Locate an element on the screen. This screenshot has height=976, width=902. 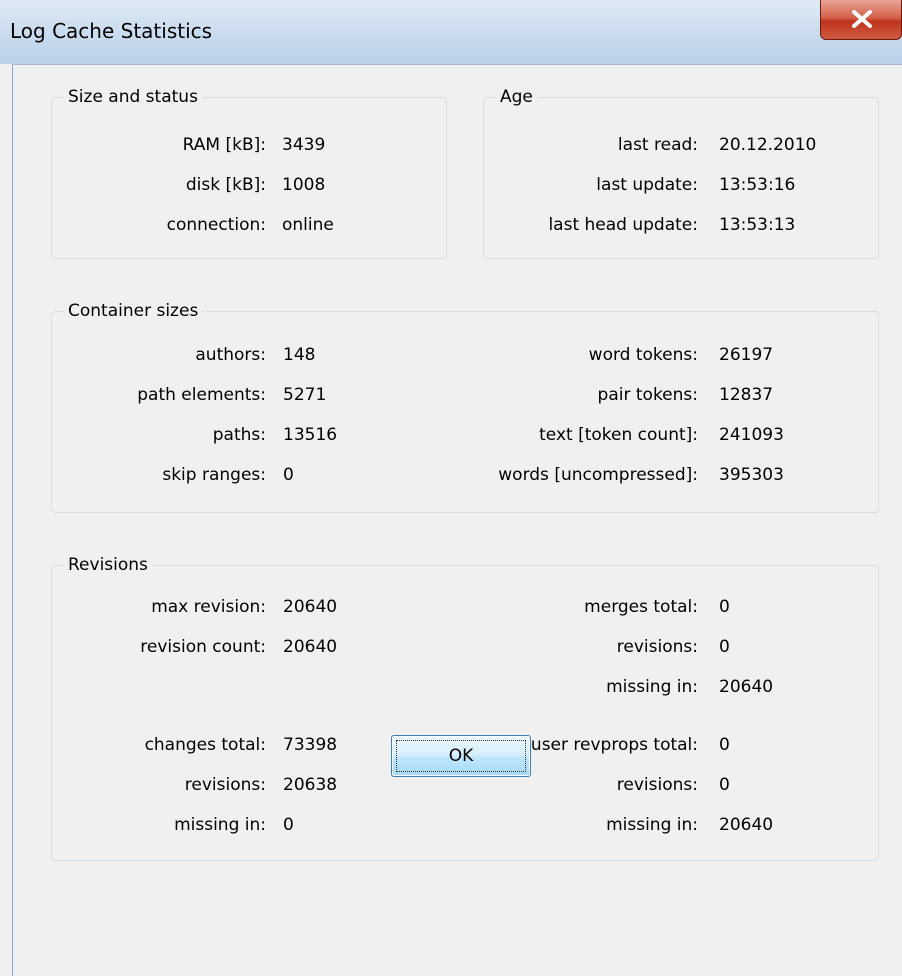
close-icon is located at coordinates (862, 19).